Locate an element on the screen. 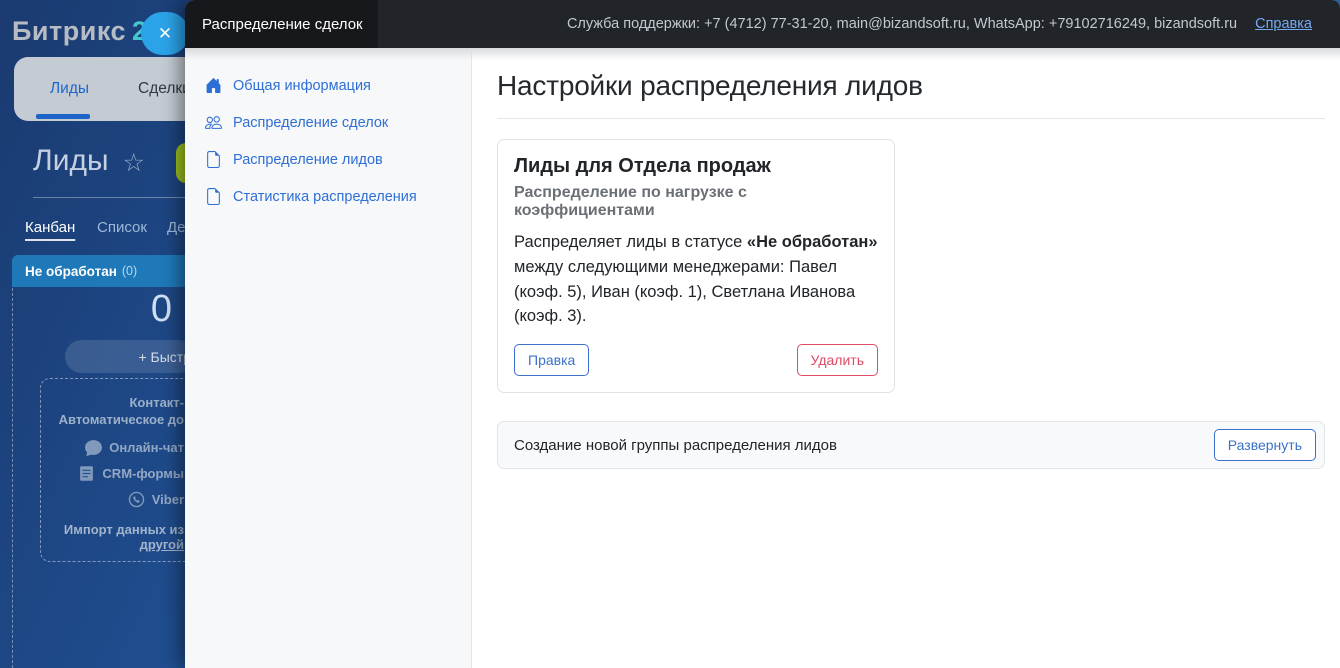 Image resolution: width=1340 pixels, height=668 pixels. chat-icon is located at coordinates (94, 448).